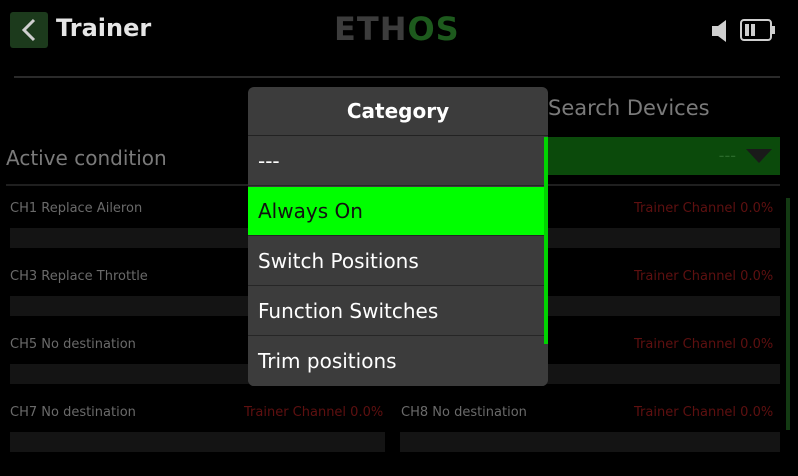 The width and height of the screenshot is (798, 476). Describe the element at coordinates (546, 240) in the screenshot. I see `dialog-scrollbar` at that location.